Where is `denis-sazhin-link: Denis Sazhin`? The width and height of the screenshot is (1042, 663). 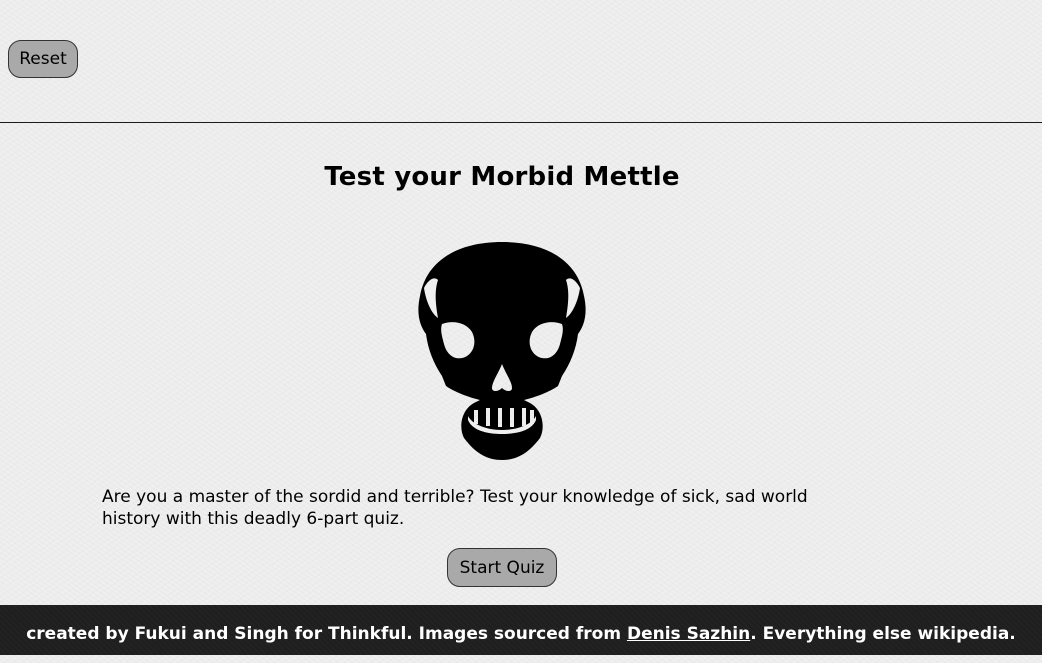
denis-sazhin-link: Denis Sazhin is located at coordinates (688, 634).